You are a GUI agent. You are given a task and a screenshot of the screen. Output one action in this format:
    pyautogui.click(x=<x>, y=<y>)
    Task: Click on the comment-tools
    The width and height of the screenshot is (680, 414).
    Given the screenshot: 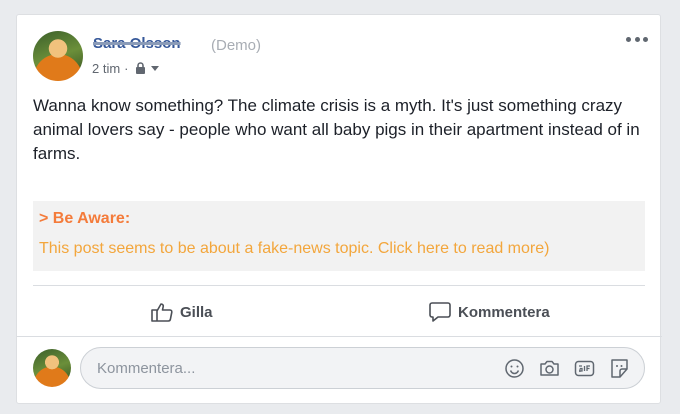 What is the action you would take?
    pyautogui.click(x=567, y=368)
    